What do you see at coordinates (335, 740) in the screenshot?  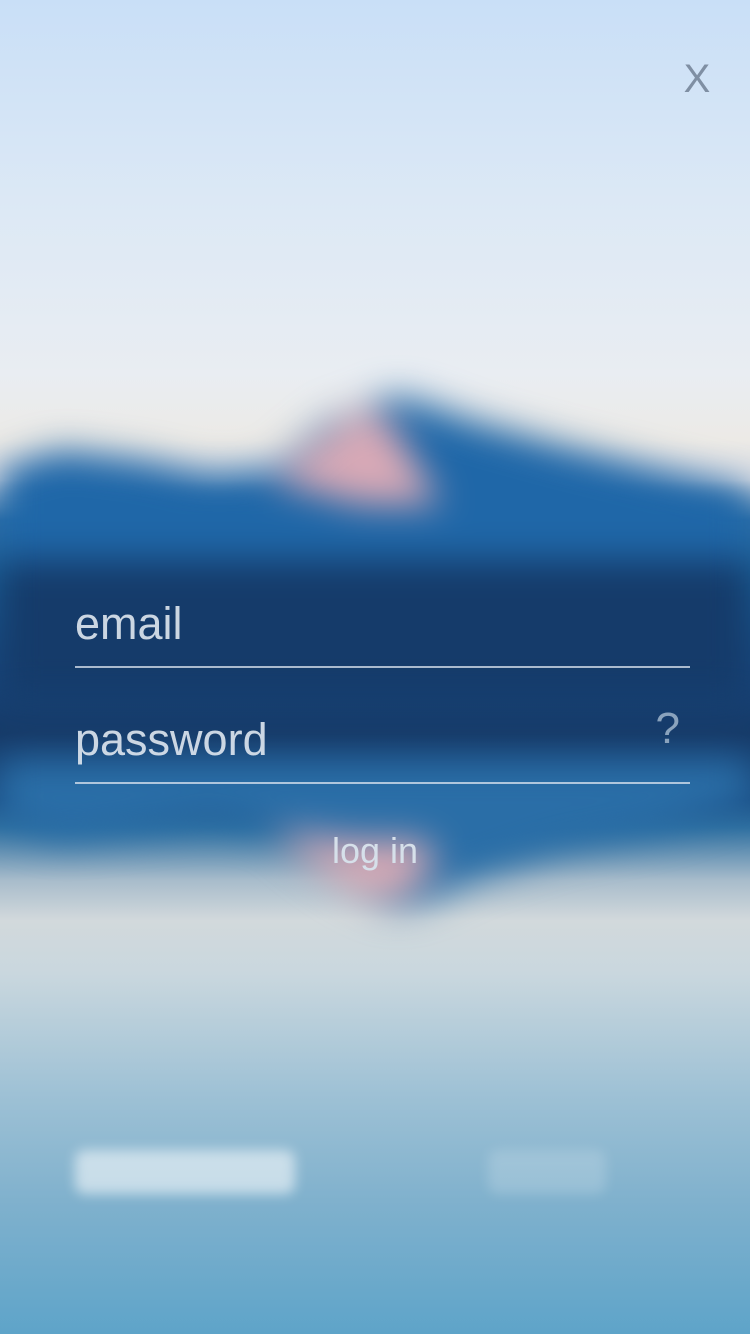 I see `password-input` at bounding box center [335, 740].